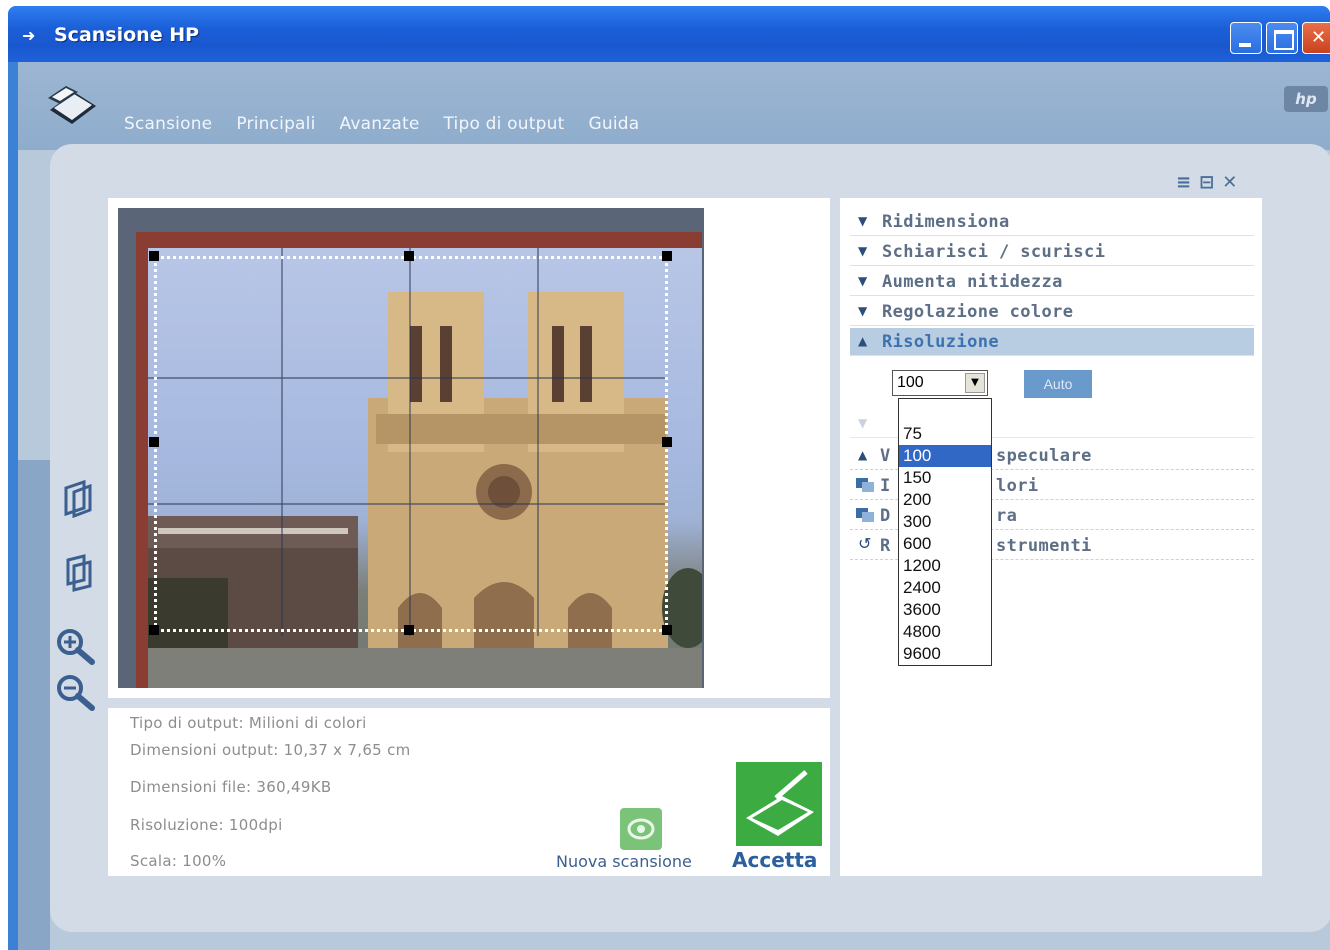  I want to click on new-scan-icon, so click(641, 829).